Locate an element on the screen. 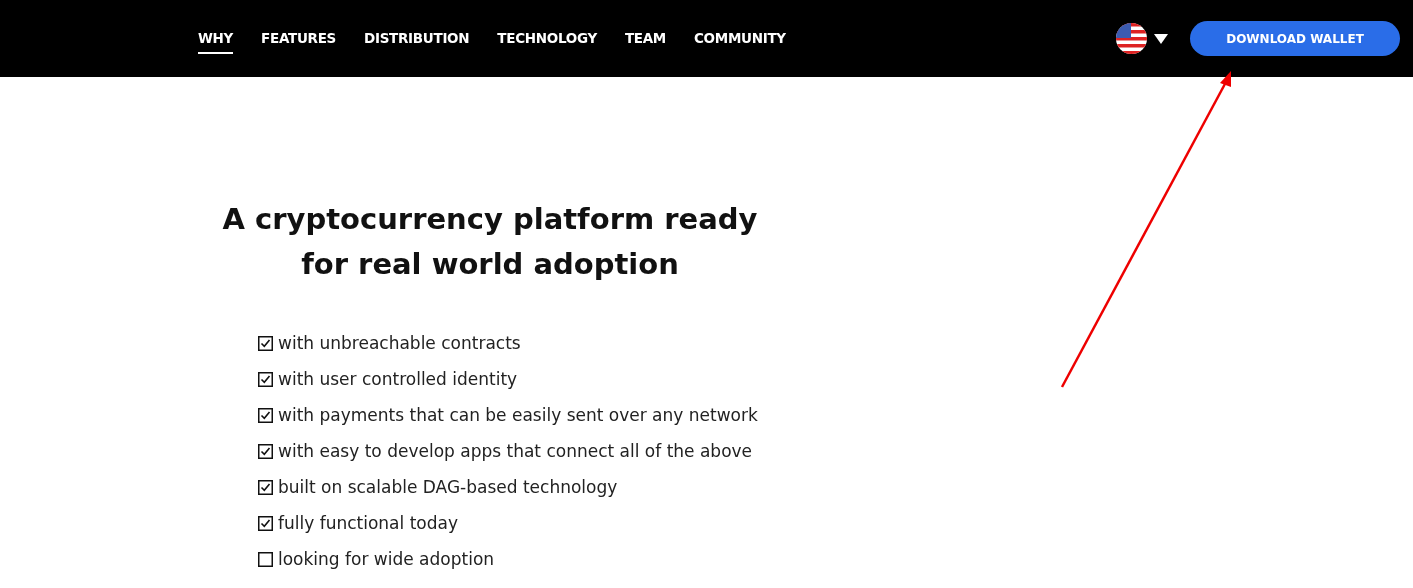 The image size is (1413, 588). flag-icon is located at coordinates (1131, 38).